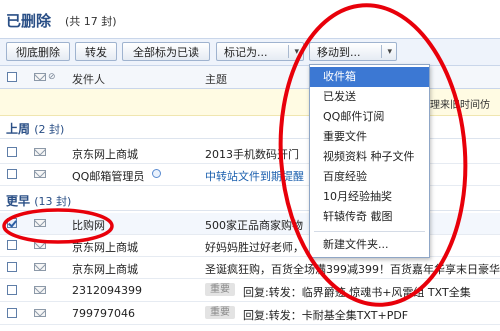 The width and height of the screenshot is (500, 331). I want to click on delete-forever-label: 彻底删除, so click(38, 52).